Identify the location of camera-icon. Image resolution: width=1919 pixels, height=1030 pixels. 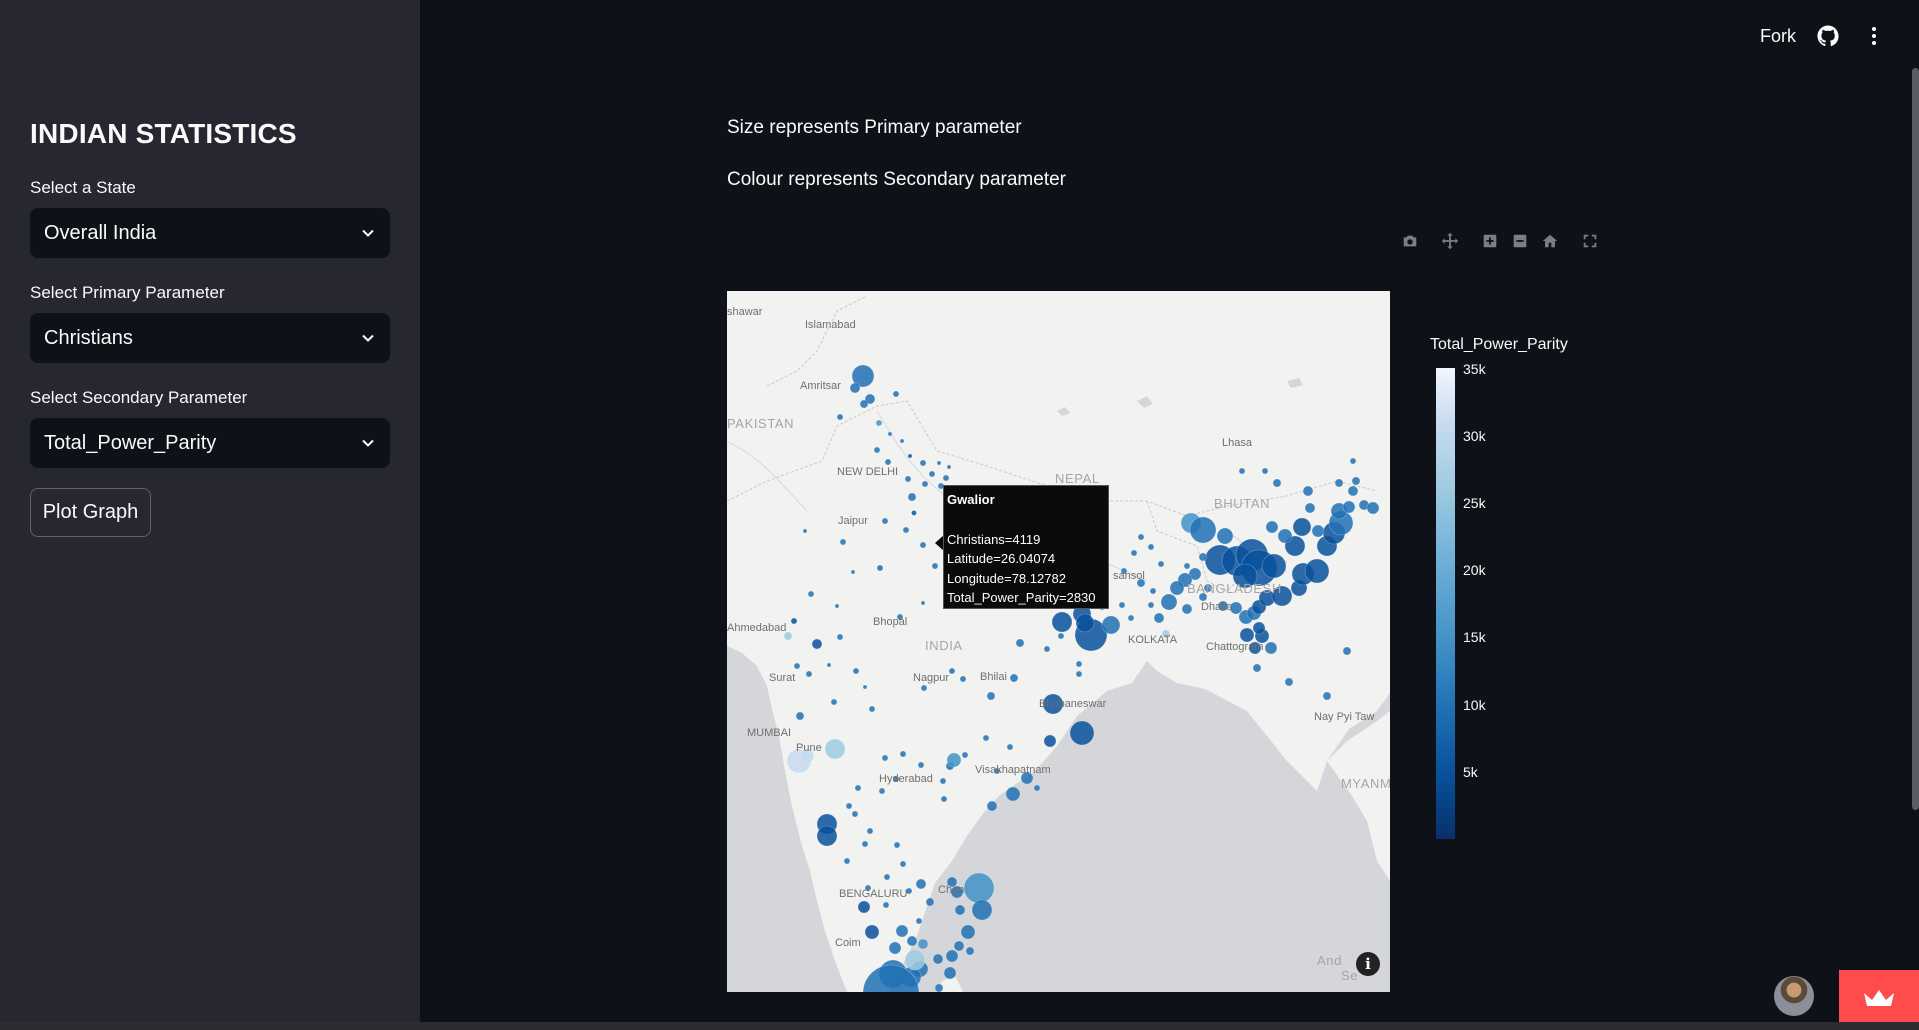
(1410, 241).